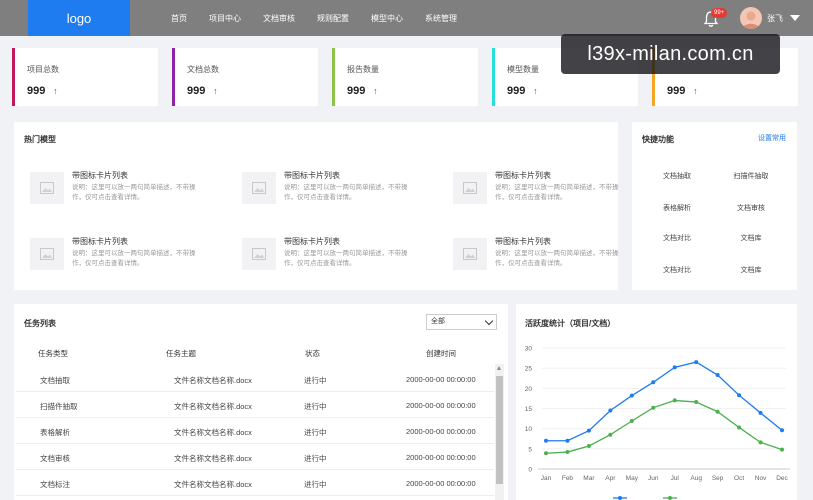 This screenshot has height=500, width=813. What do you see at coordinates (255, 405) in the screenshot?
I see `table-row: 扫描件抽取 文件名称文档名称.docx 进行中 2000-00-00 00:00:00` at bounding box center [255, 405].